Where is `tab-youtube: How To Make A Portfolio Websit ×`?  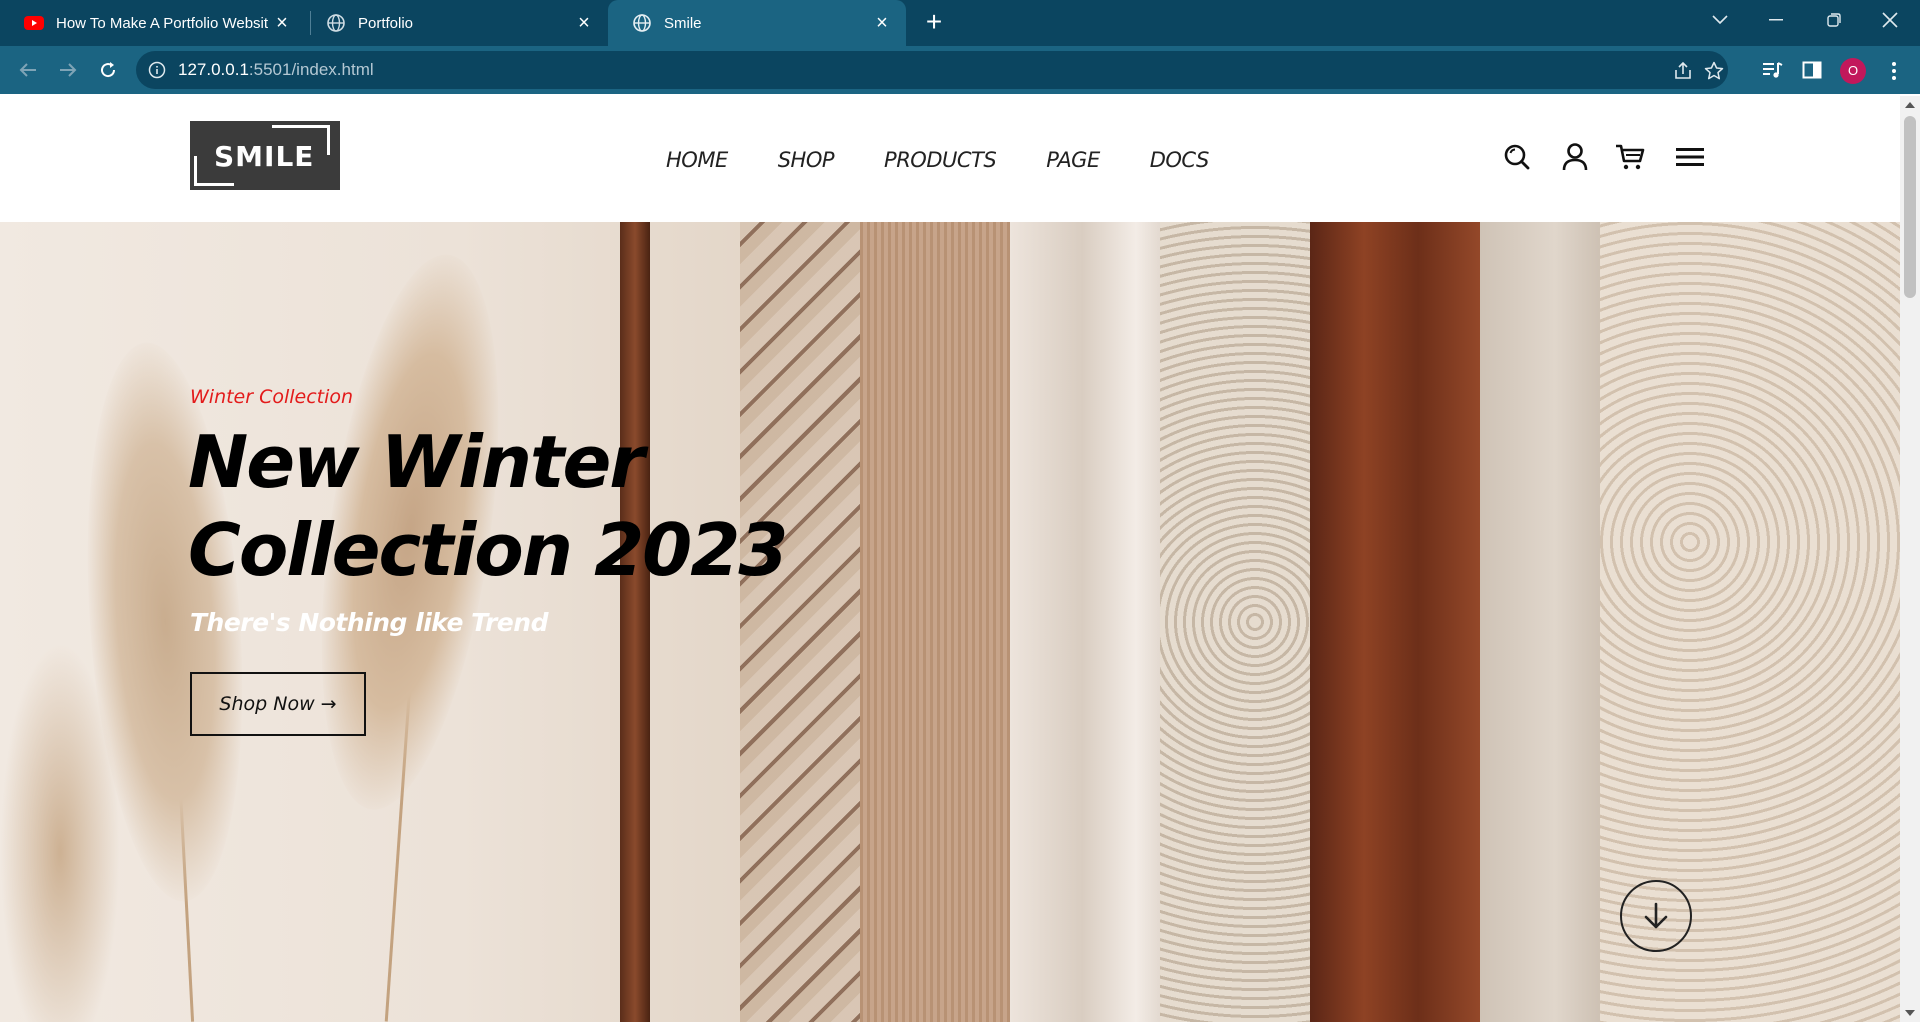 tab-youtube: How To Make A Portfolio Websit × is located at coordinates (153, 23).